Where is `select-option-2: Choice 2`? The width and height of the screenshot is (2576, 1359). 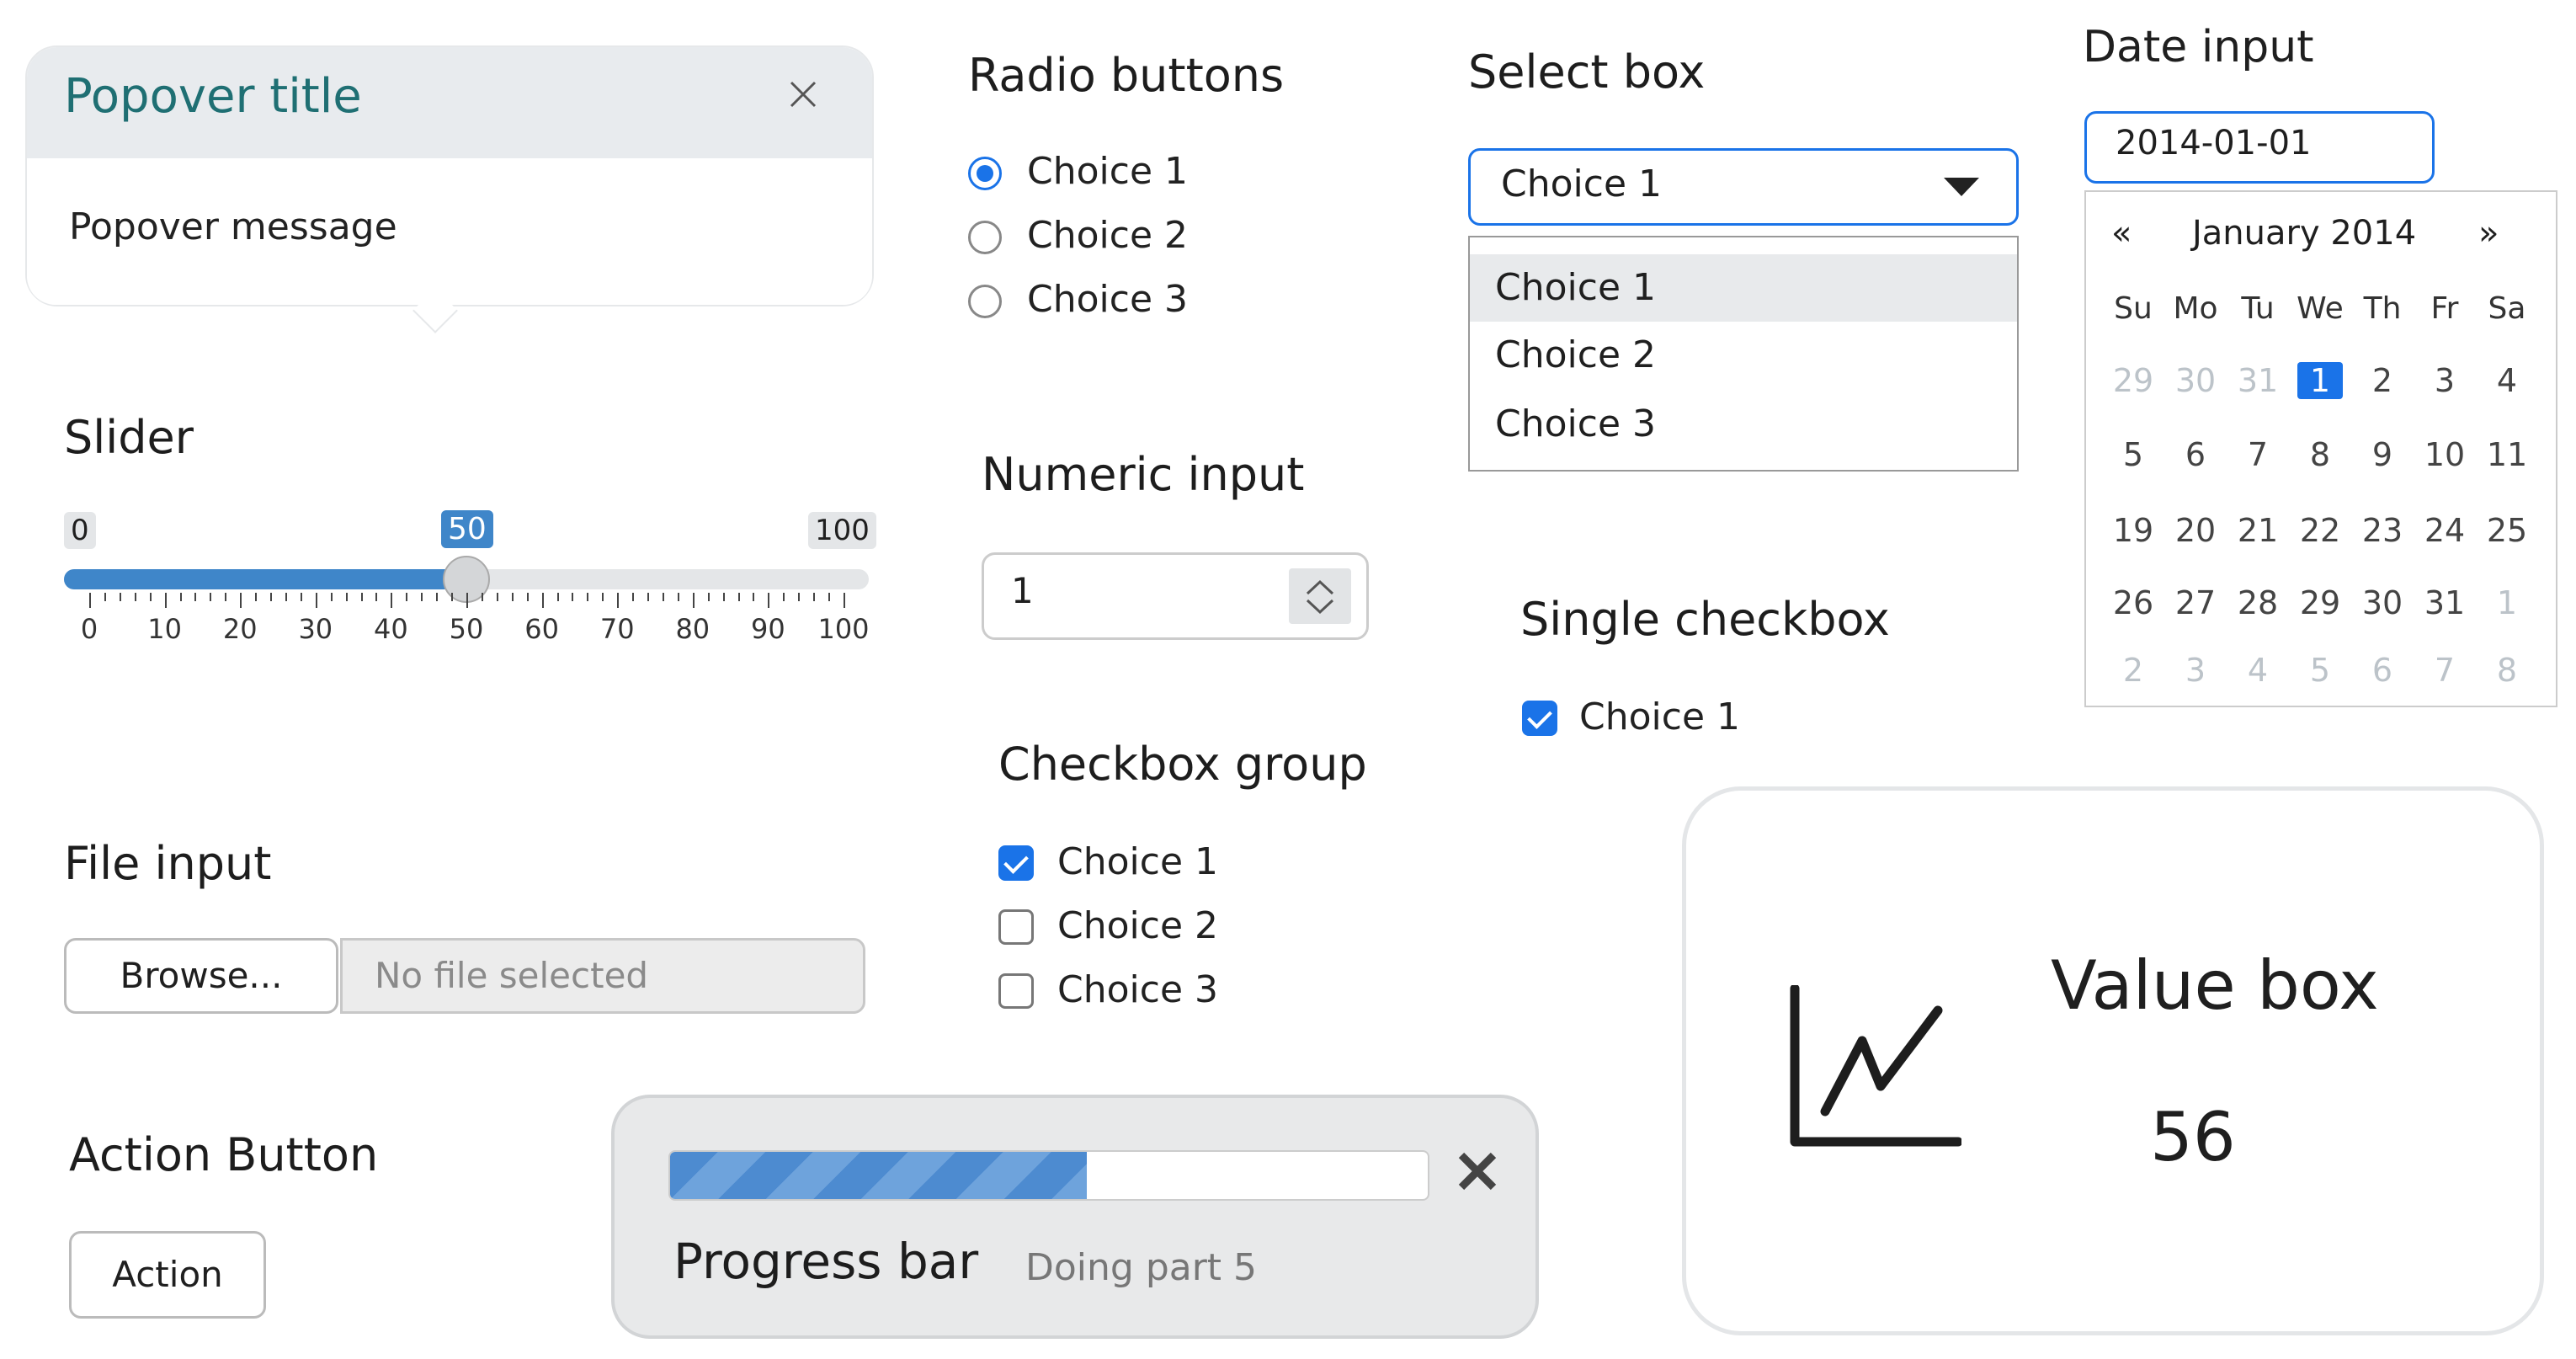
select-option-2: Choice 2 is located at coordinates (1576, 354).